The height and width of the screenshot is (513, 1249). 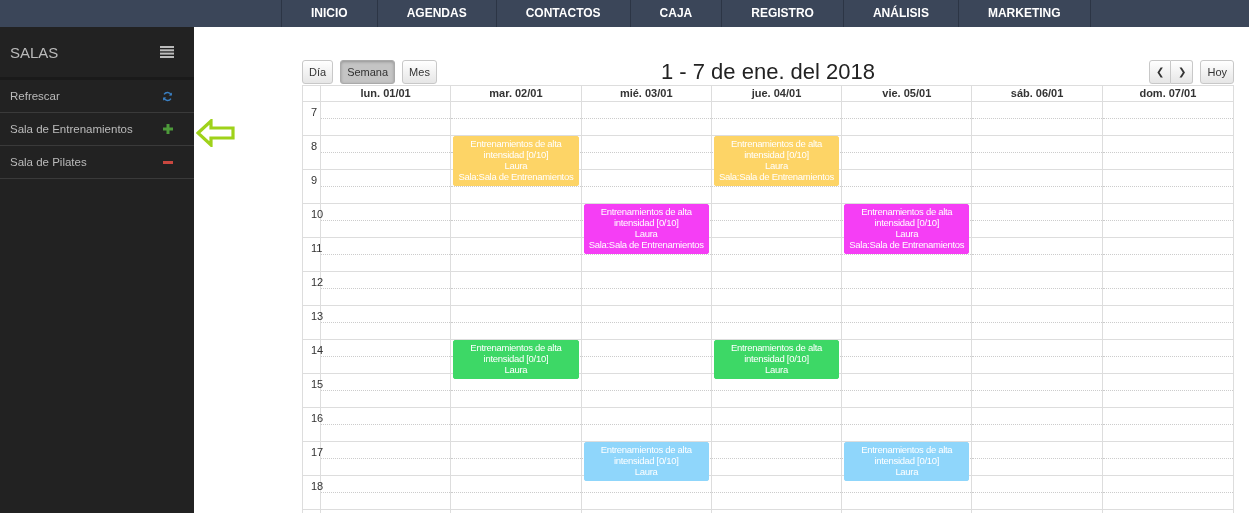 I want to click on menu-icon, so click(x=167, y=52).